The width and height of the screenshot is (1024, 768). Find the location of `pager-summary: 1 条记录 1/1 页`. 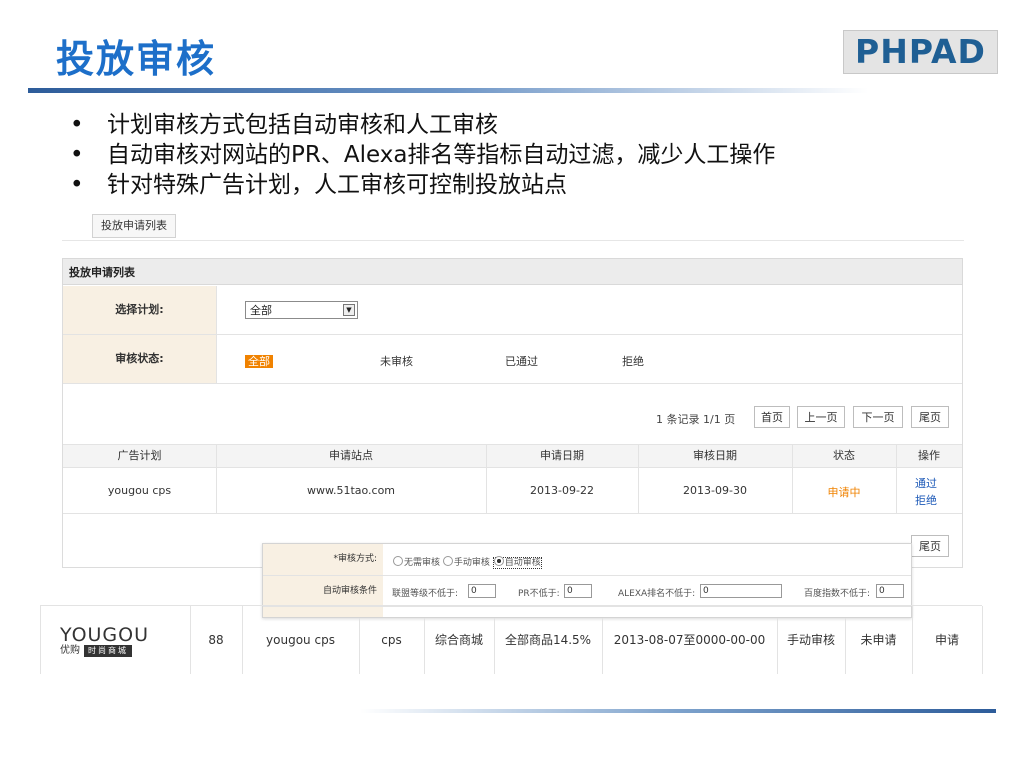

pager-summary: 1 条记录 1/1 页 is located at coordinates (696, 419).